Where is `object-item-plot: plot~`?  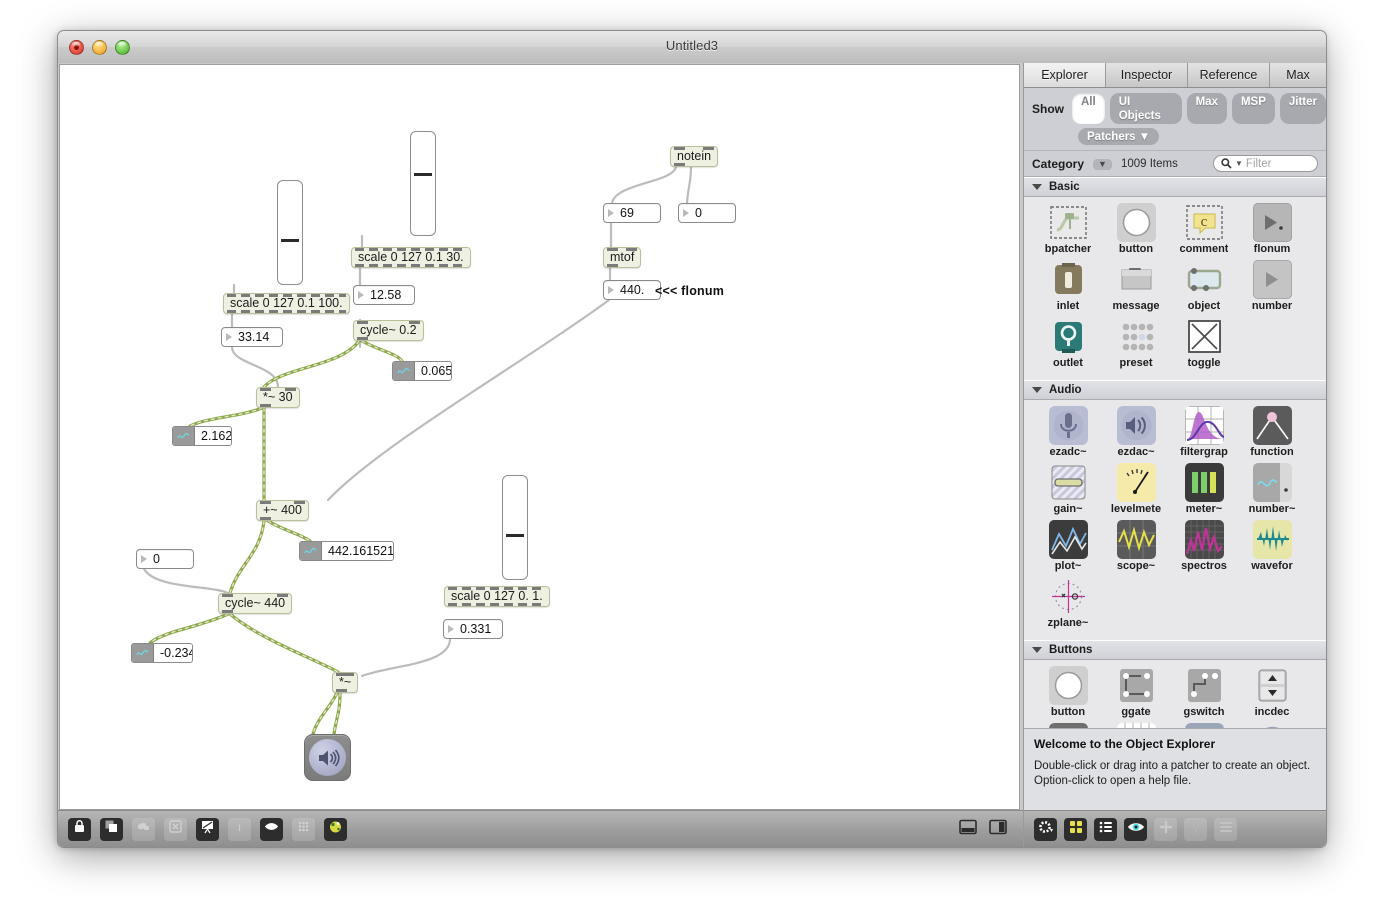
object-item-plot: plot~ is located at coordinates (1068, 546).